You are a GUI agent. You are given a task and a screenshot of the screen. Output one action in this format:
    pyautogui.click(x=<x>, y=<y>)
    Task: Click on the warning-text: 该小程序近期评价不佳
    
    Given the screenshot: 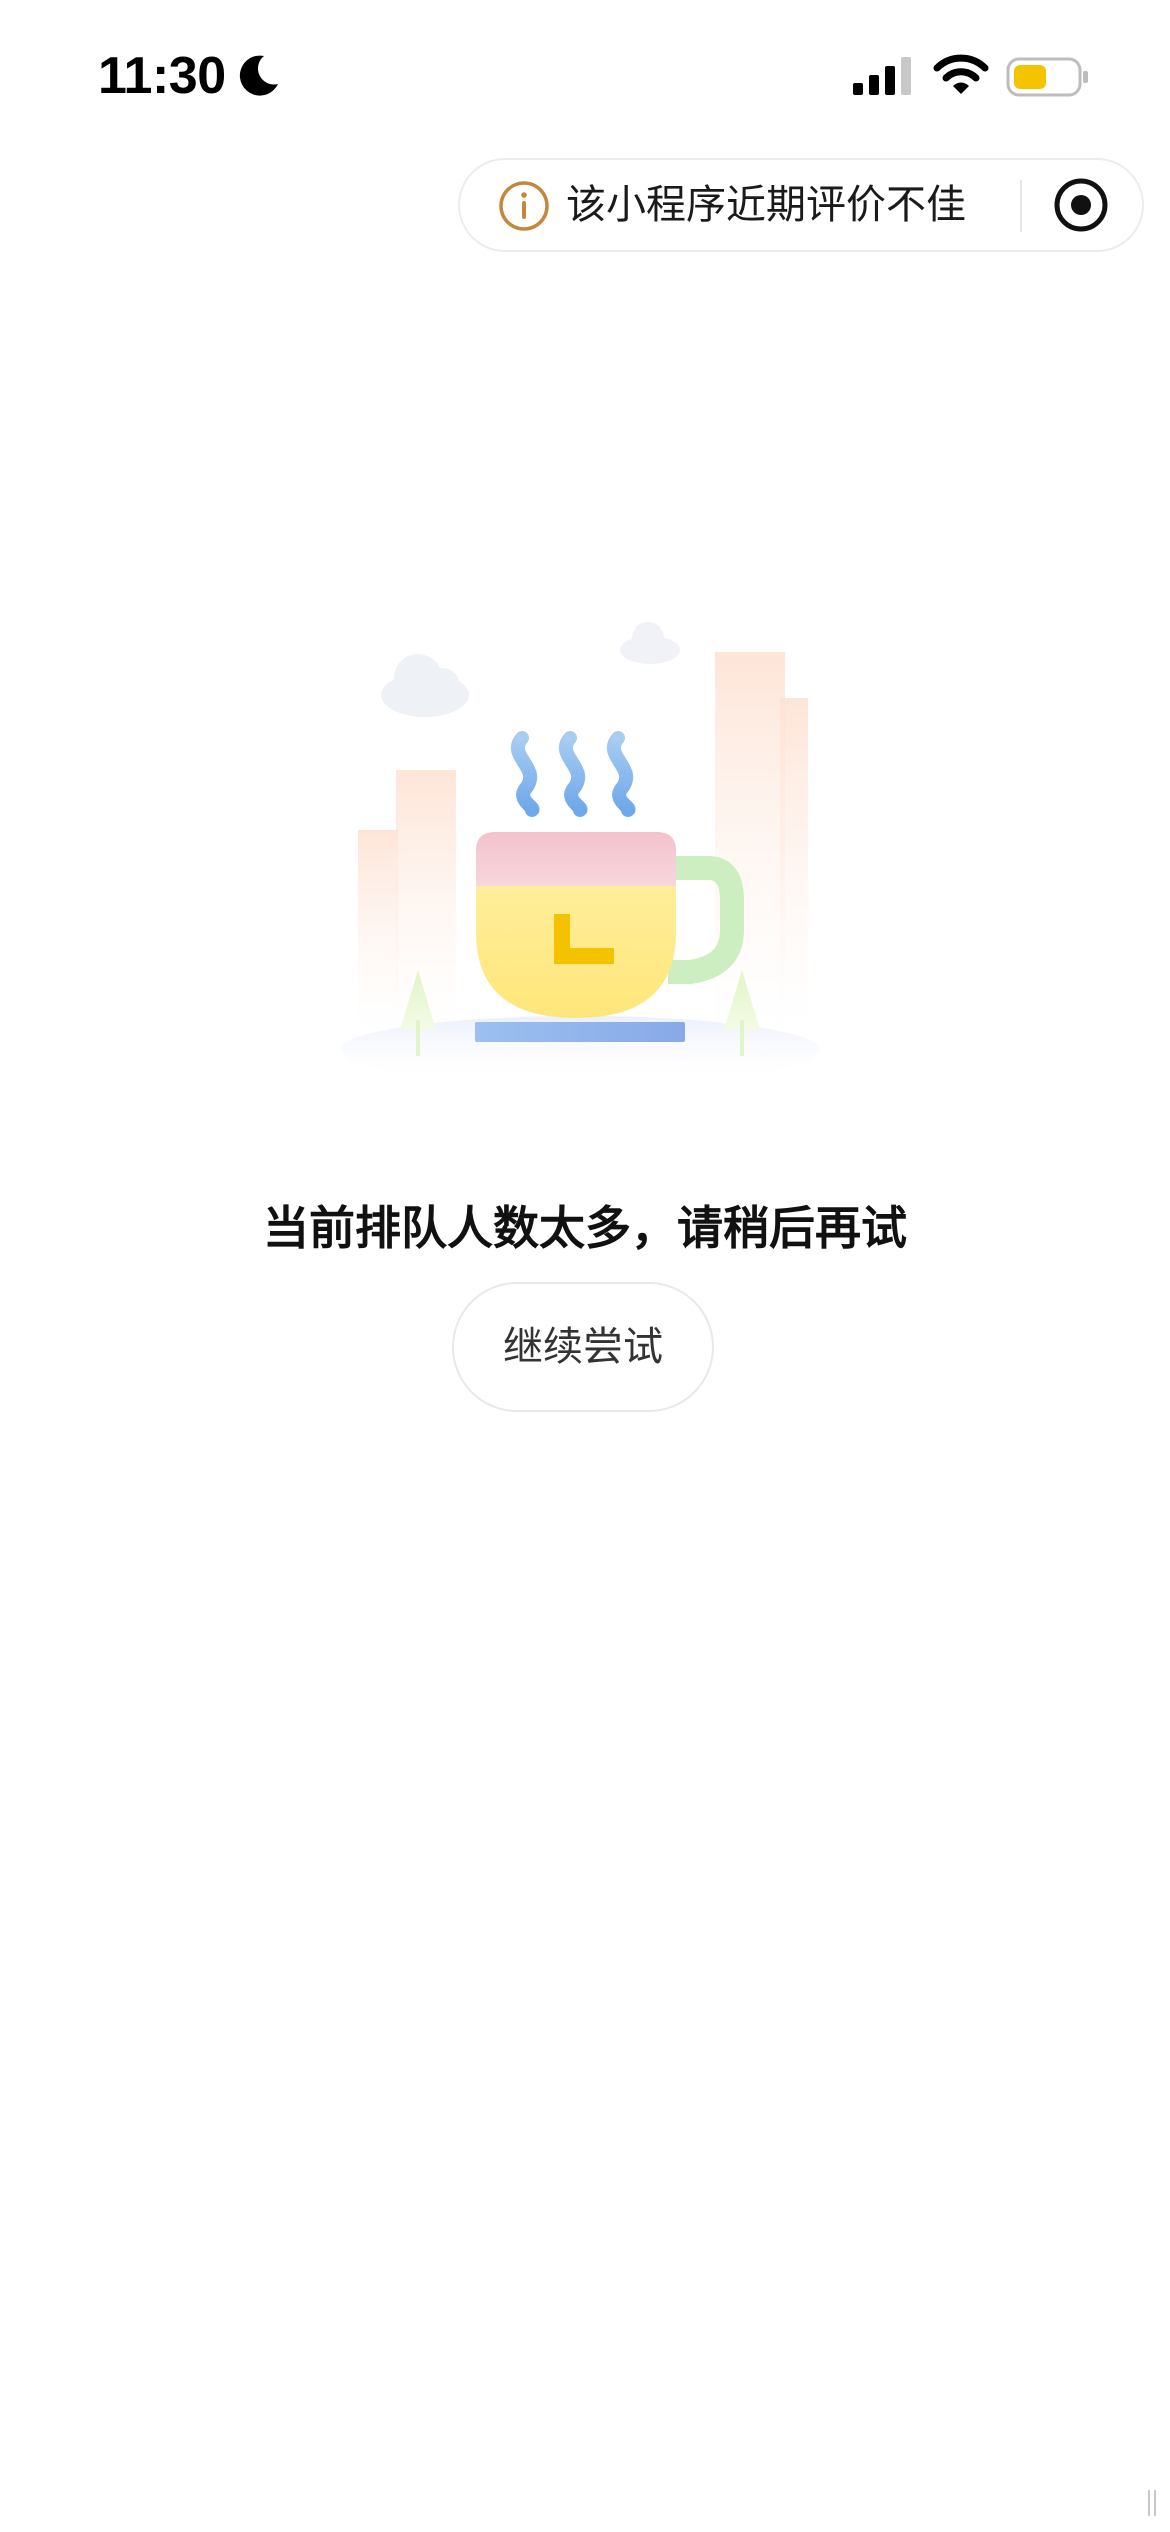 What is the action you would take?
    pyautogui.click(x=766, y=205)
    